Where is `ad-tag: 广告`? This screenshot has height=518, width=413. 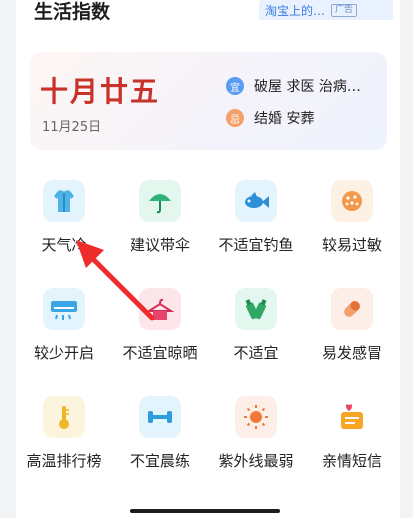 ad-tag: 广告 is located at coordinates (344, 10).